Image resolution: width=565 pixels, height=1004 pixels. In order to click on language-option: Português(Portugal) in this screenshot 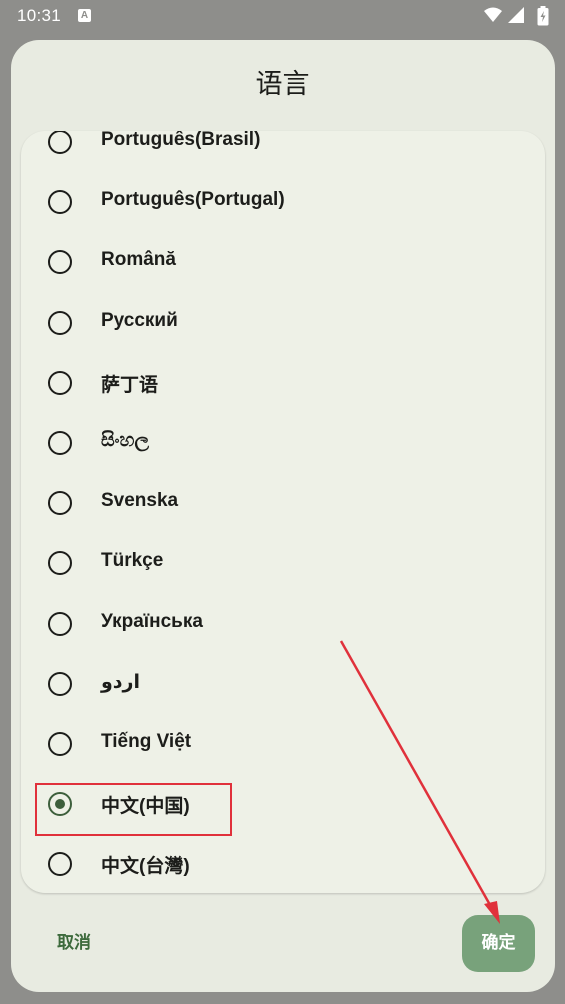, I will do `click(283, 202)`.